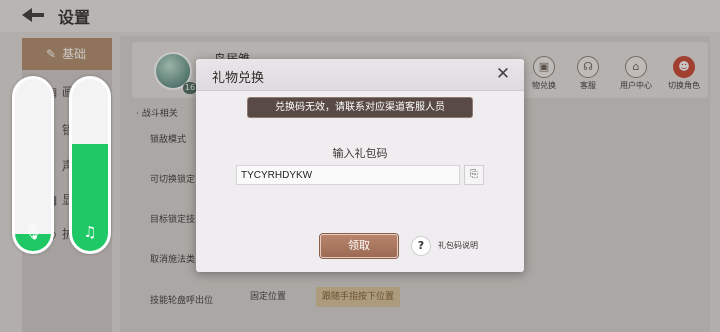 The width and height of the screenshot is (720, 332). I want to click on dialog-header: 礼物兑换 ✕, so click(360, 75).